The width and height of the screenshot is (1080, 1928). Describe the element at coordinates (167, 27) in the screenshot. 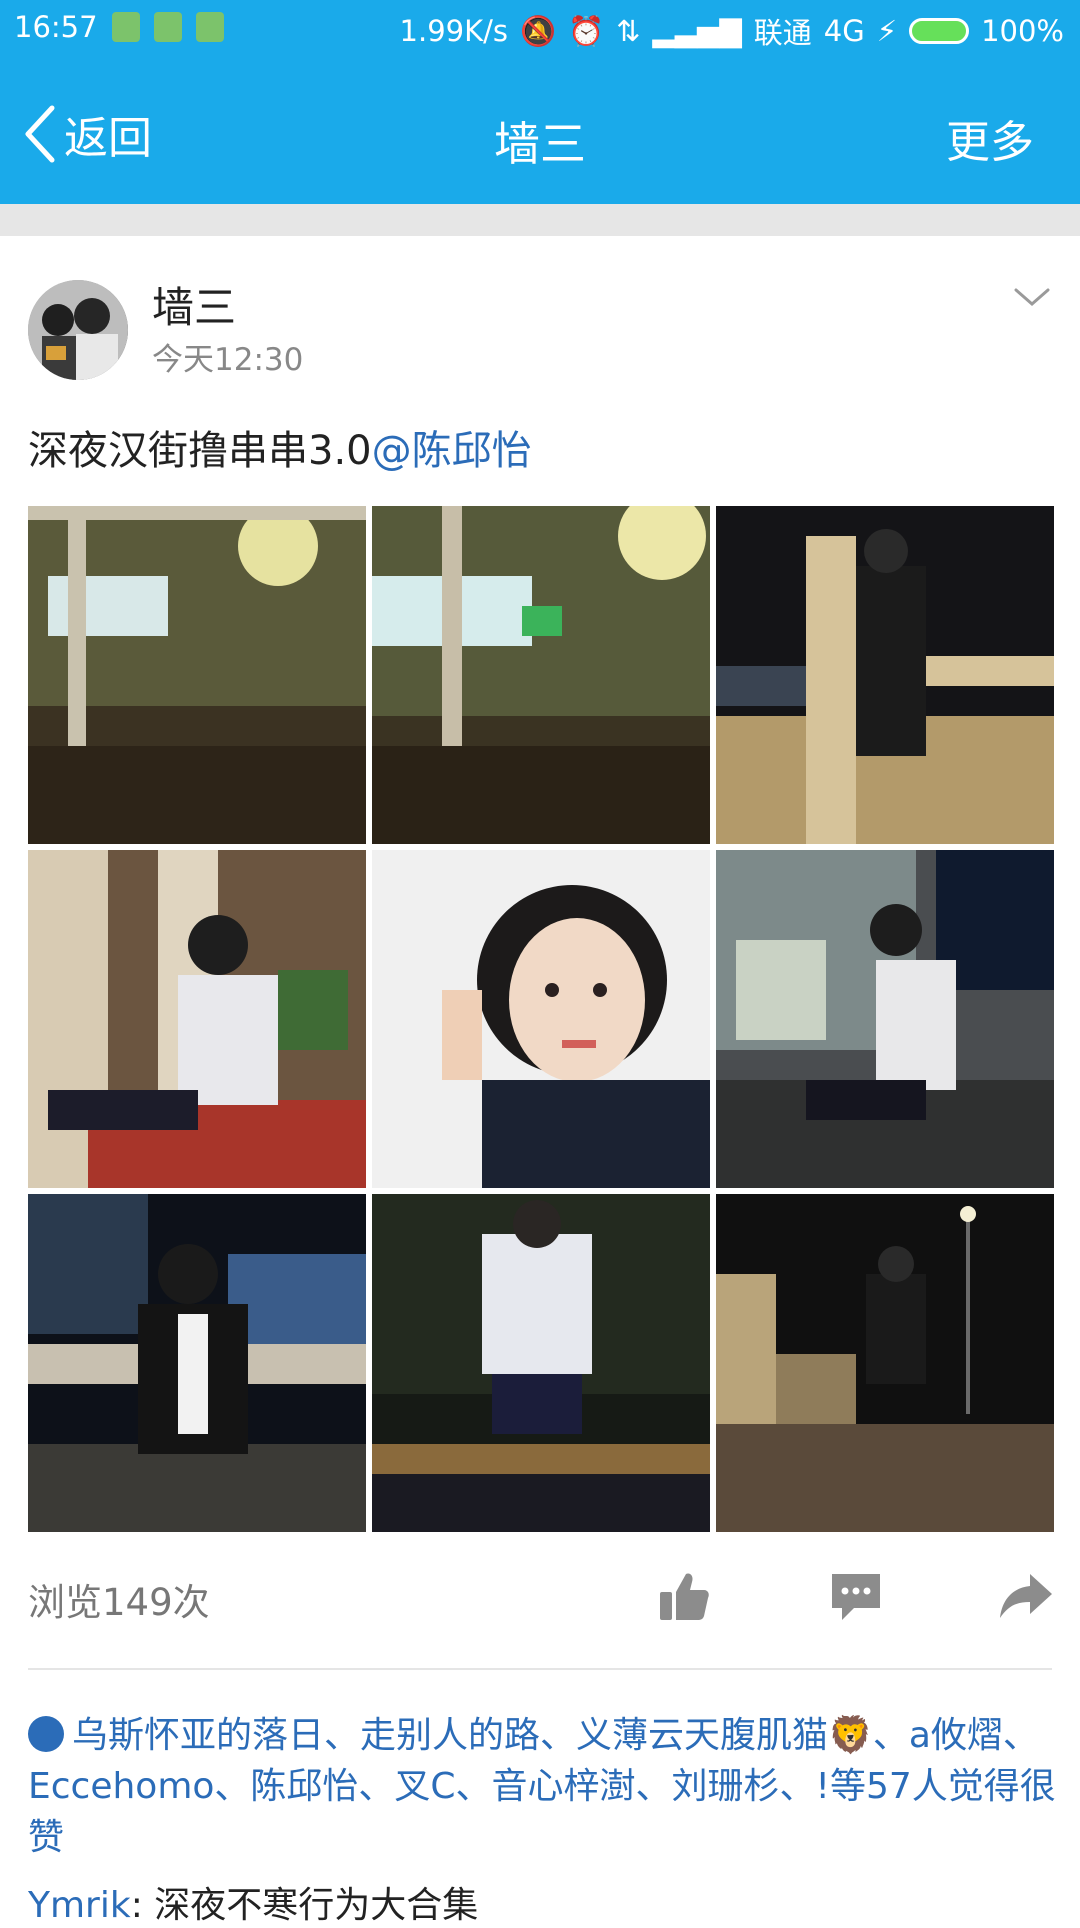

I see `android-notification-icon` at that location.